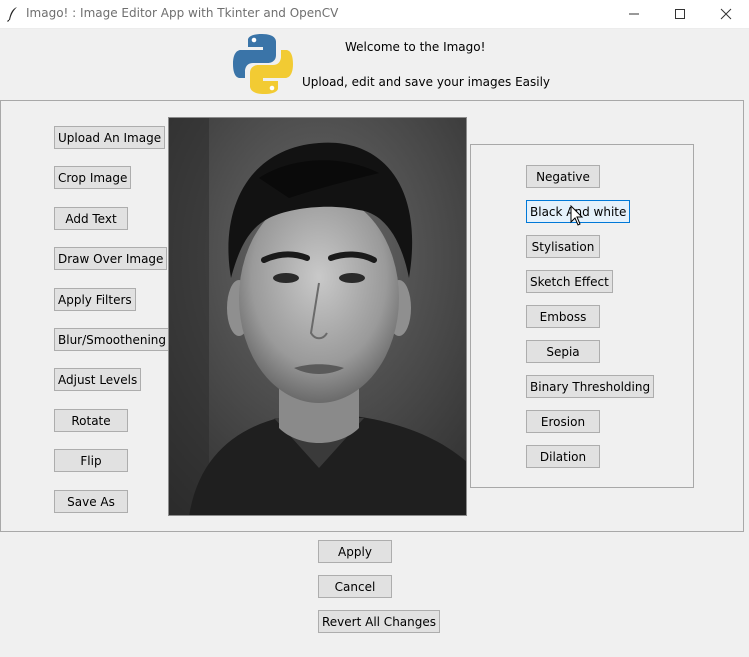 The height and width of the screenshot is (657, 749). I want to click on crop-image-button: Crop Image, so click(93, 177).